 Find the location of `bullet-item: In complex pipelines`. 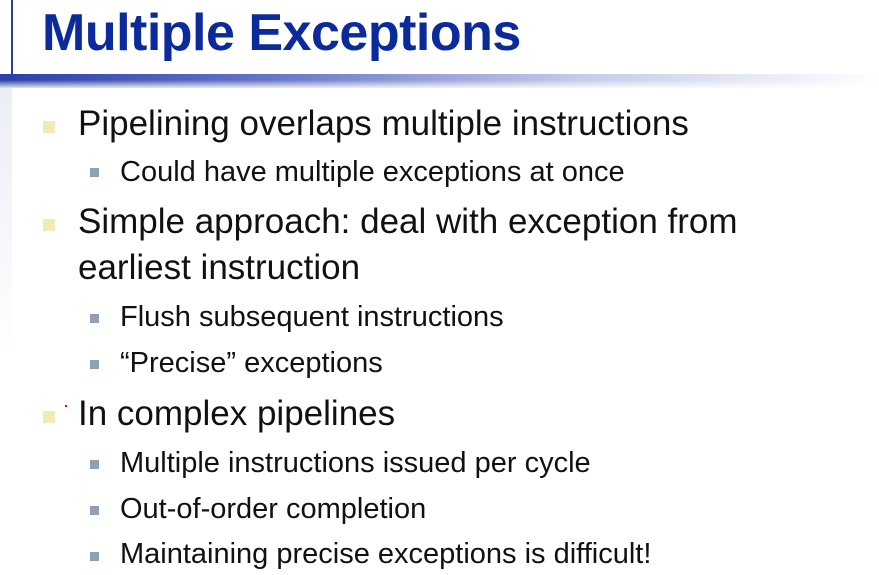

bullet-item: In complex pipelines is located at coordinates (237, 413).